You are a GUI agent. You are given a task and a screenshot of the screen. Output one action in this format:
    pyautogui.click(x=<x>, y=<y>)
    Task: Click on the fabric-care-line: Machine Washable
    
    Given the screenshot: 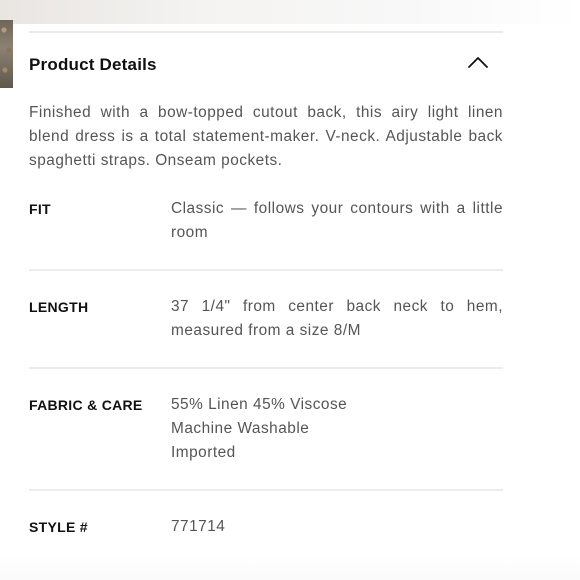 What is the action you would take?
    pyautogui.click(x=240, y=428)
    